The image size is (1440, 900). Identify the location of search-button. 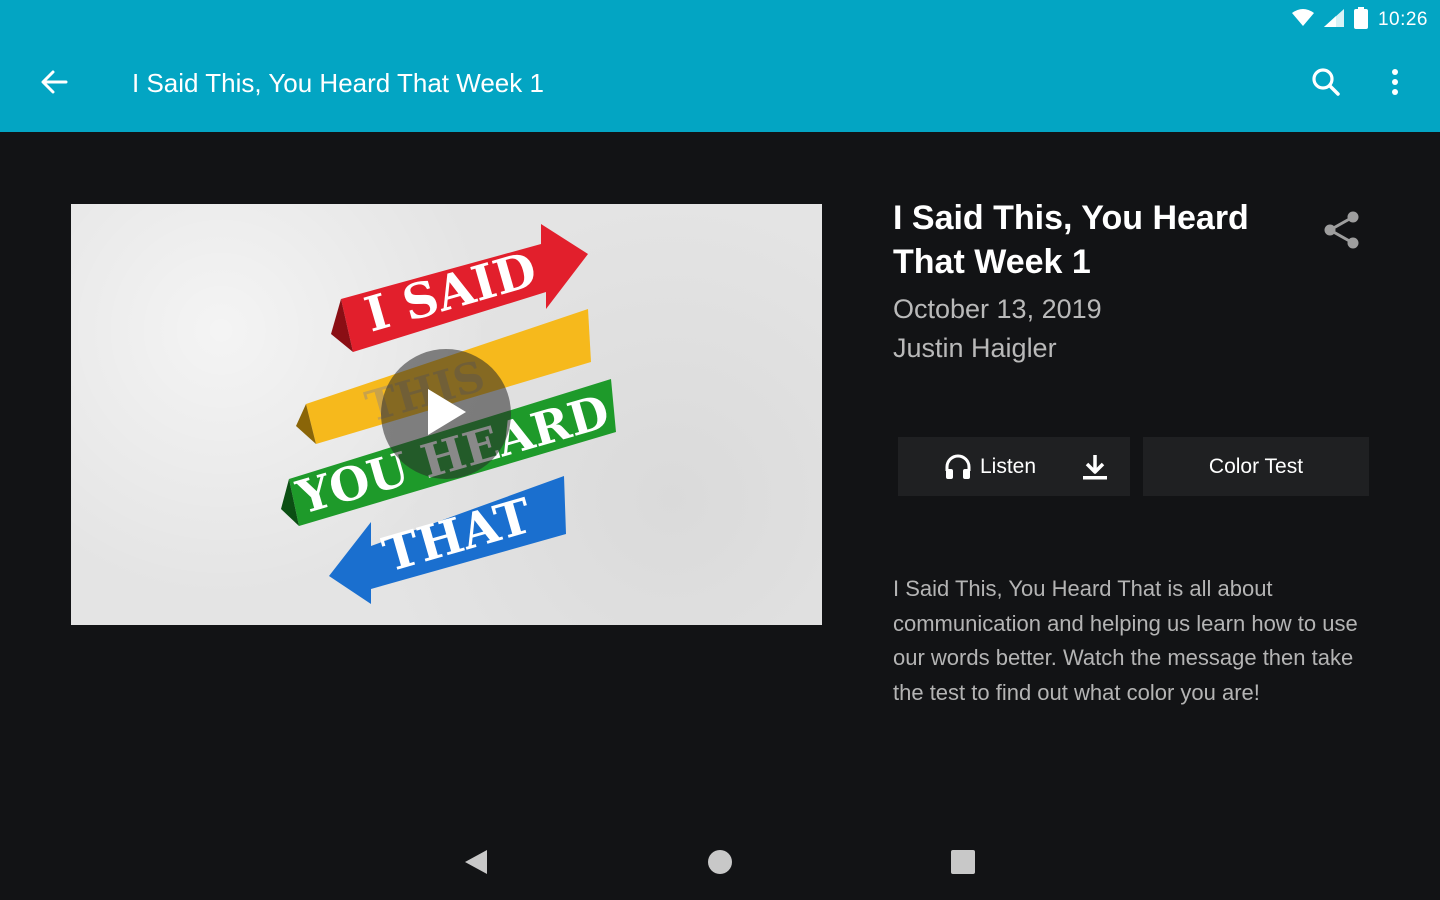
(1326, 84).